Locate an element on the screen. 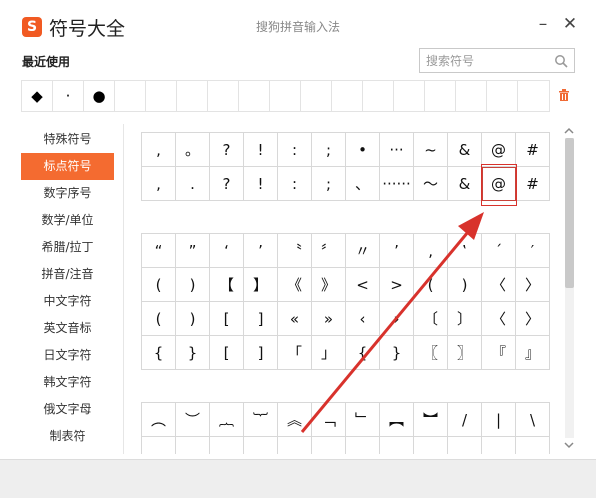  category-item: 特殊符号 is located at coordinates (67, 139).